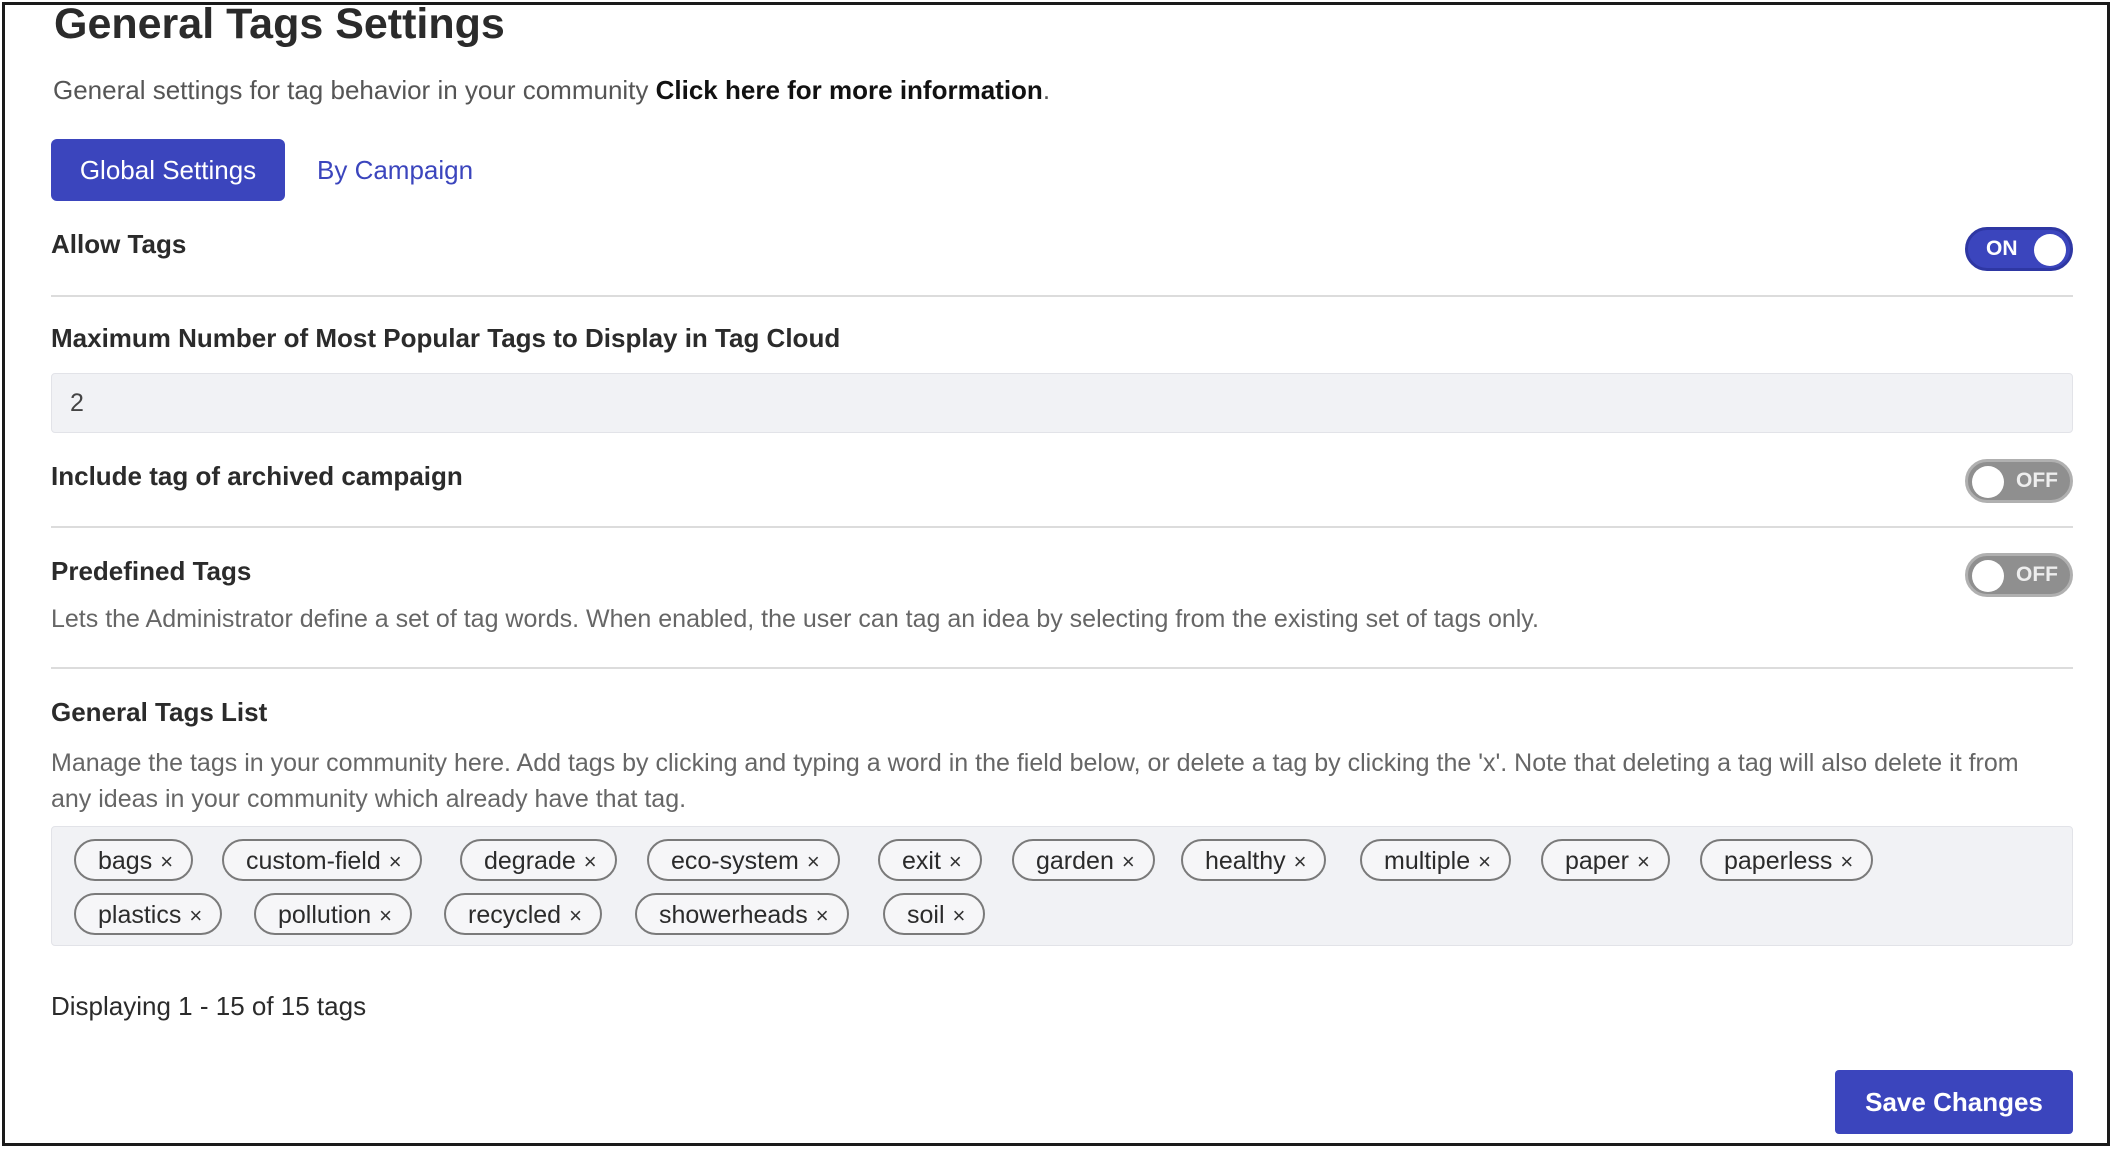 Image resolution: width=2114 pixels, height=1150 pixels. I want to click on tag-label: paperless, so click(1778, 861).